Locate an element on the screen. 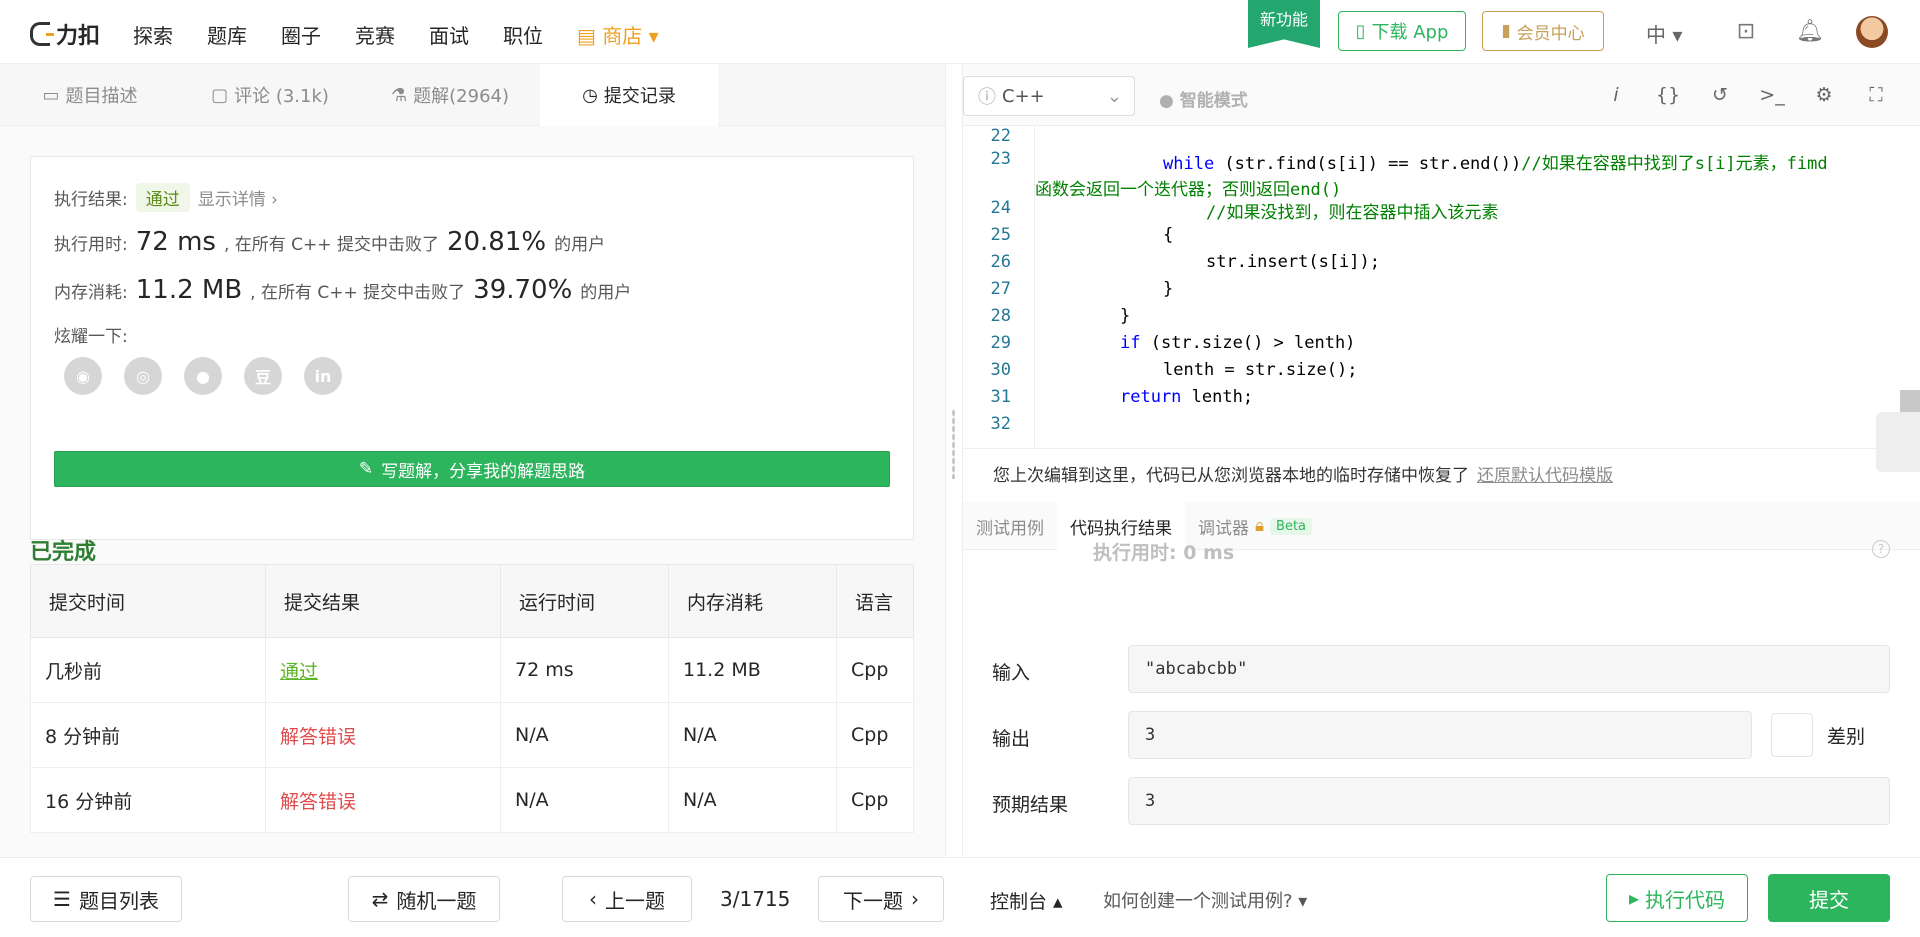  nav-jobs: 职位 is located at coordinates (523, 34).